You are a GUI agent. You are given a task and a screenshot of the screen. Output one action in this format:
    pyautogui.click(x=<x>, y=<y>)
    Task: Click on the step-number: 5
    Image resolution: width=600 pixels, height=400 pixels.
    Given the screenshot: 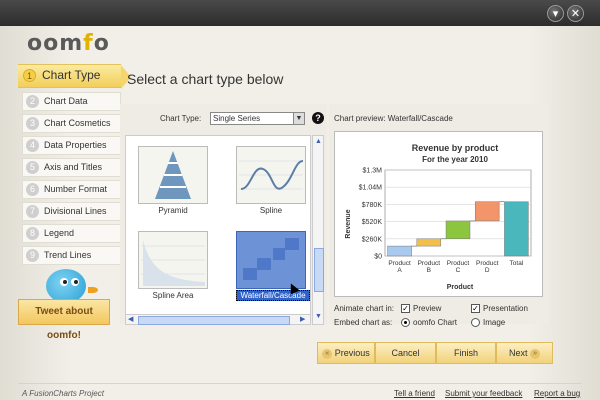 What is the action you would take?
    pyautogui.click(x=32, y=167)
    